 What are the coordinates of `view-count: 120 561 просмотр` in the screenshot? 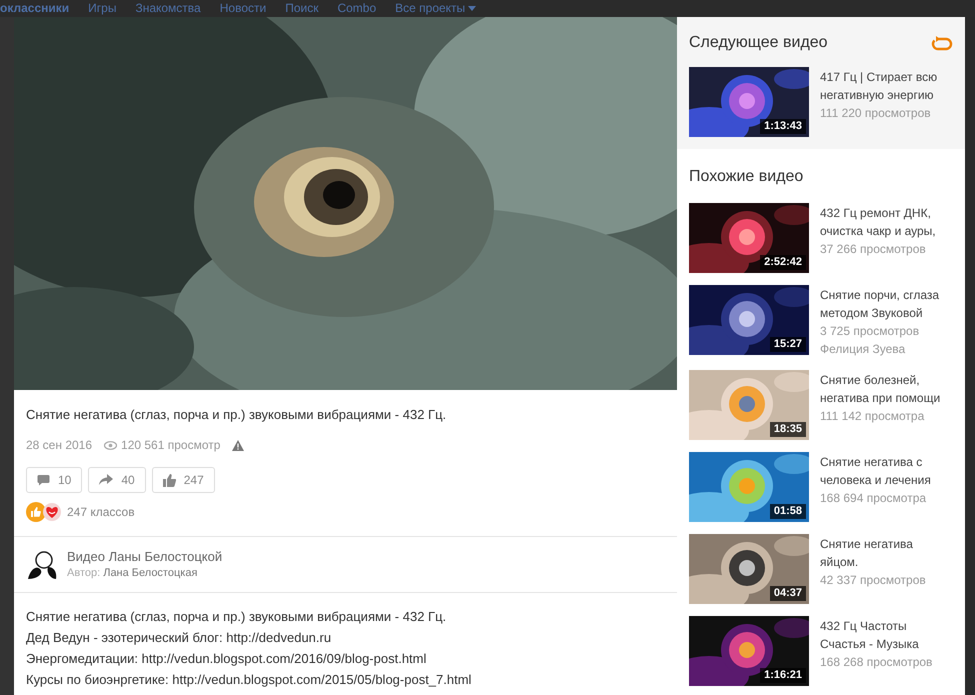 It's located at (170, 445).